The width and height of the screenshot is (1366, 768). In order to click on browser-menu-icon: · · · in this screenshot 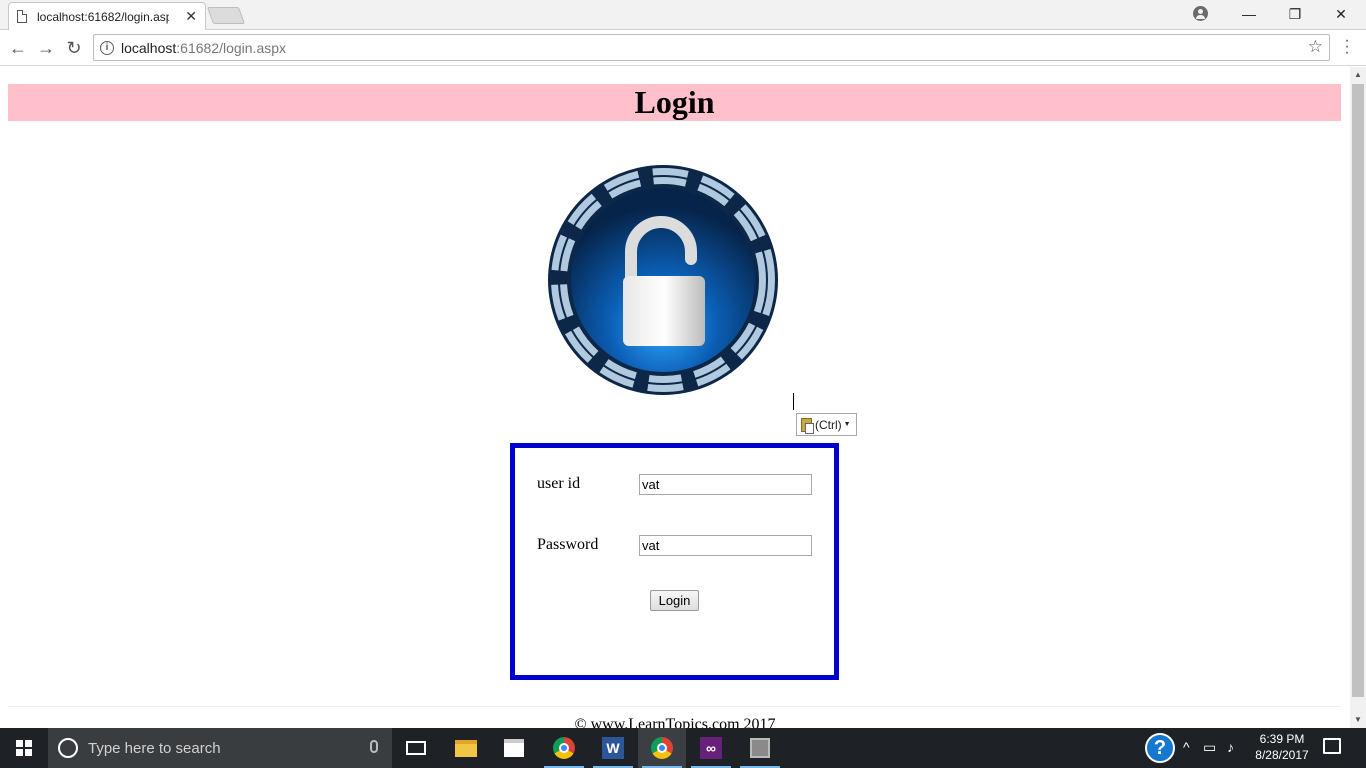, I will do `click(1347, 47)`.